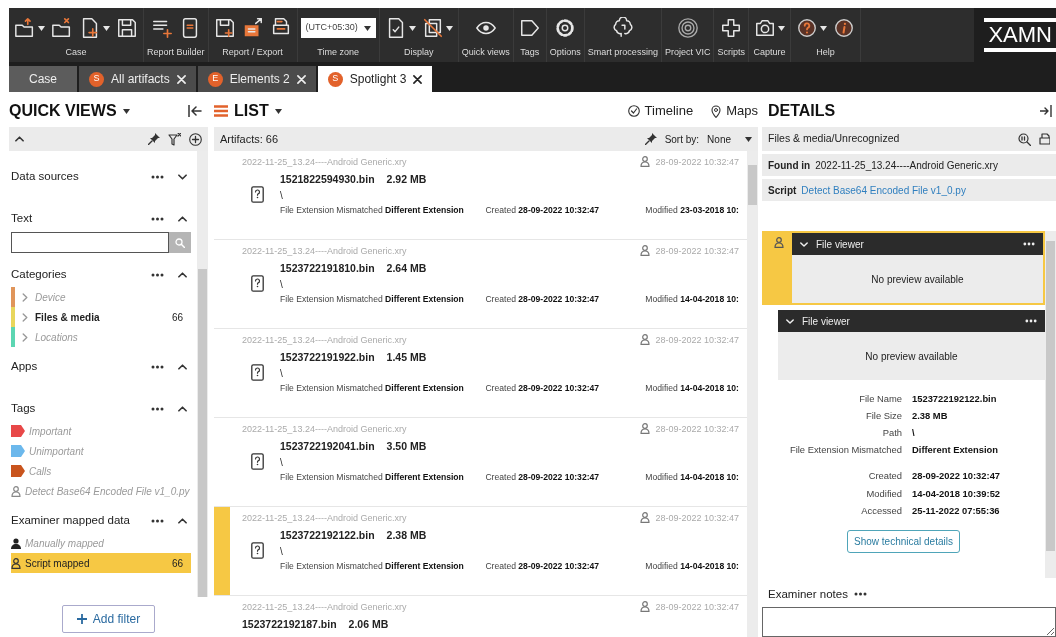  What do you see at coordinates (682, 139) in the screenshot?
I see `sort-label: Sort by:` at bounding box center [682, 139].